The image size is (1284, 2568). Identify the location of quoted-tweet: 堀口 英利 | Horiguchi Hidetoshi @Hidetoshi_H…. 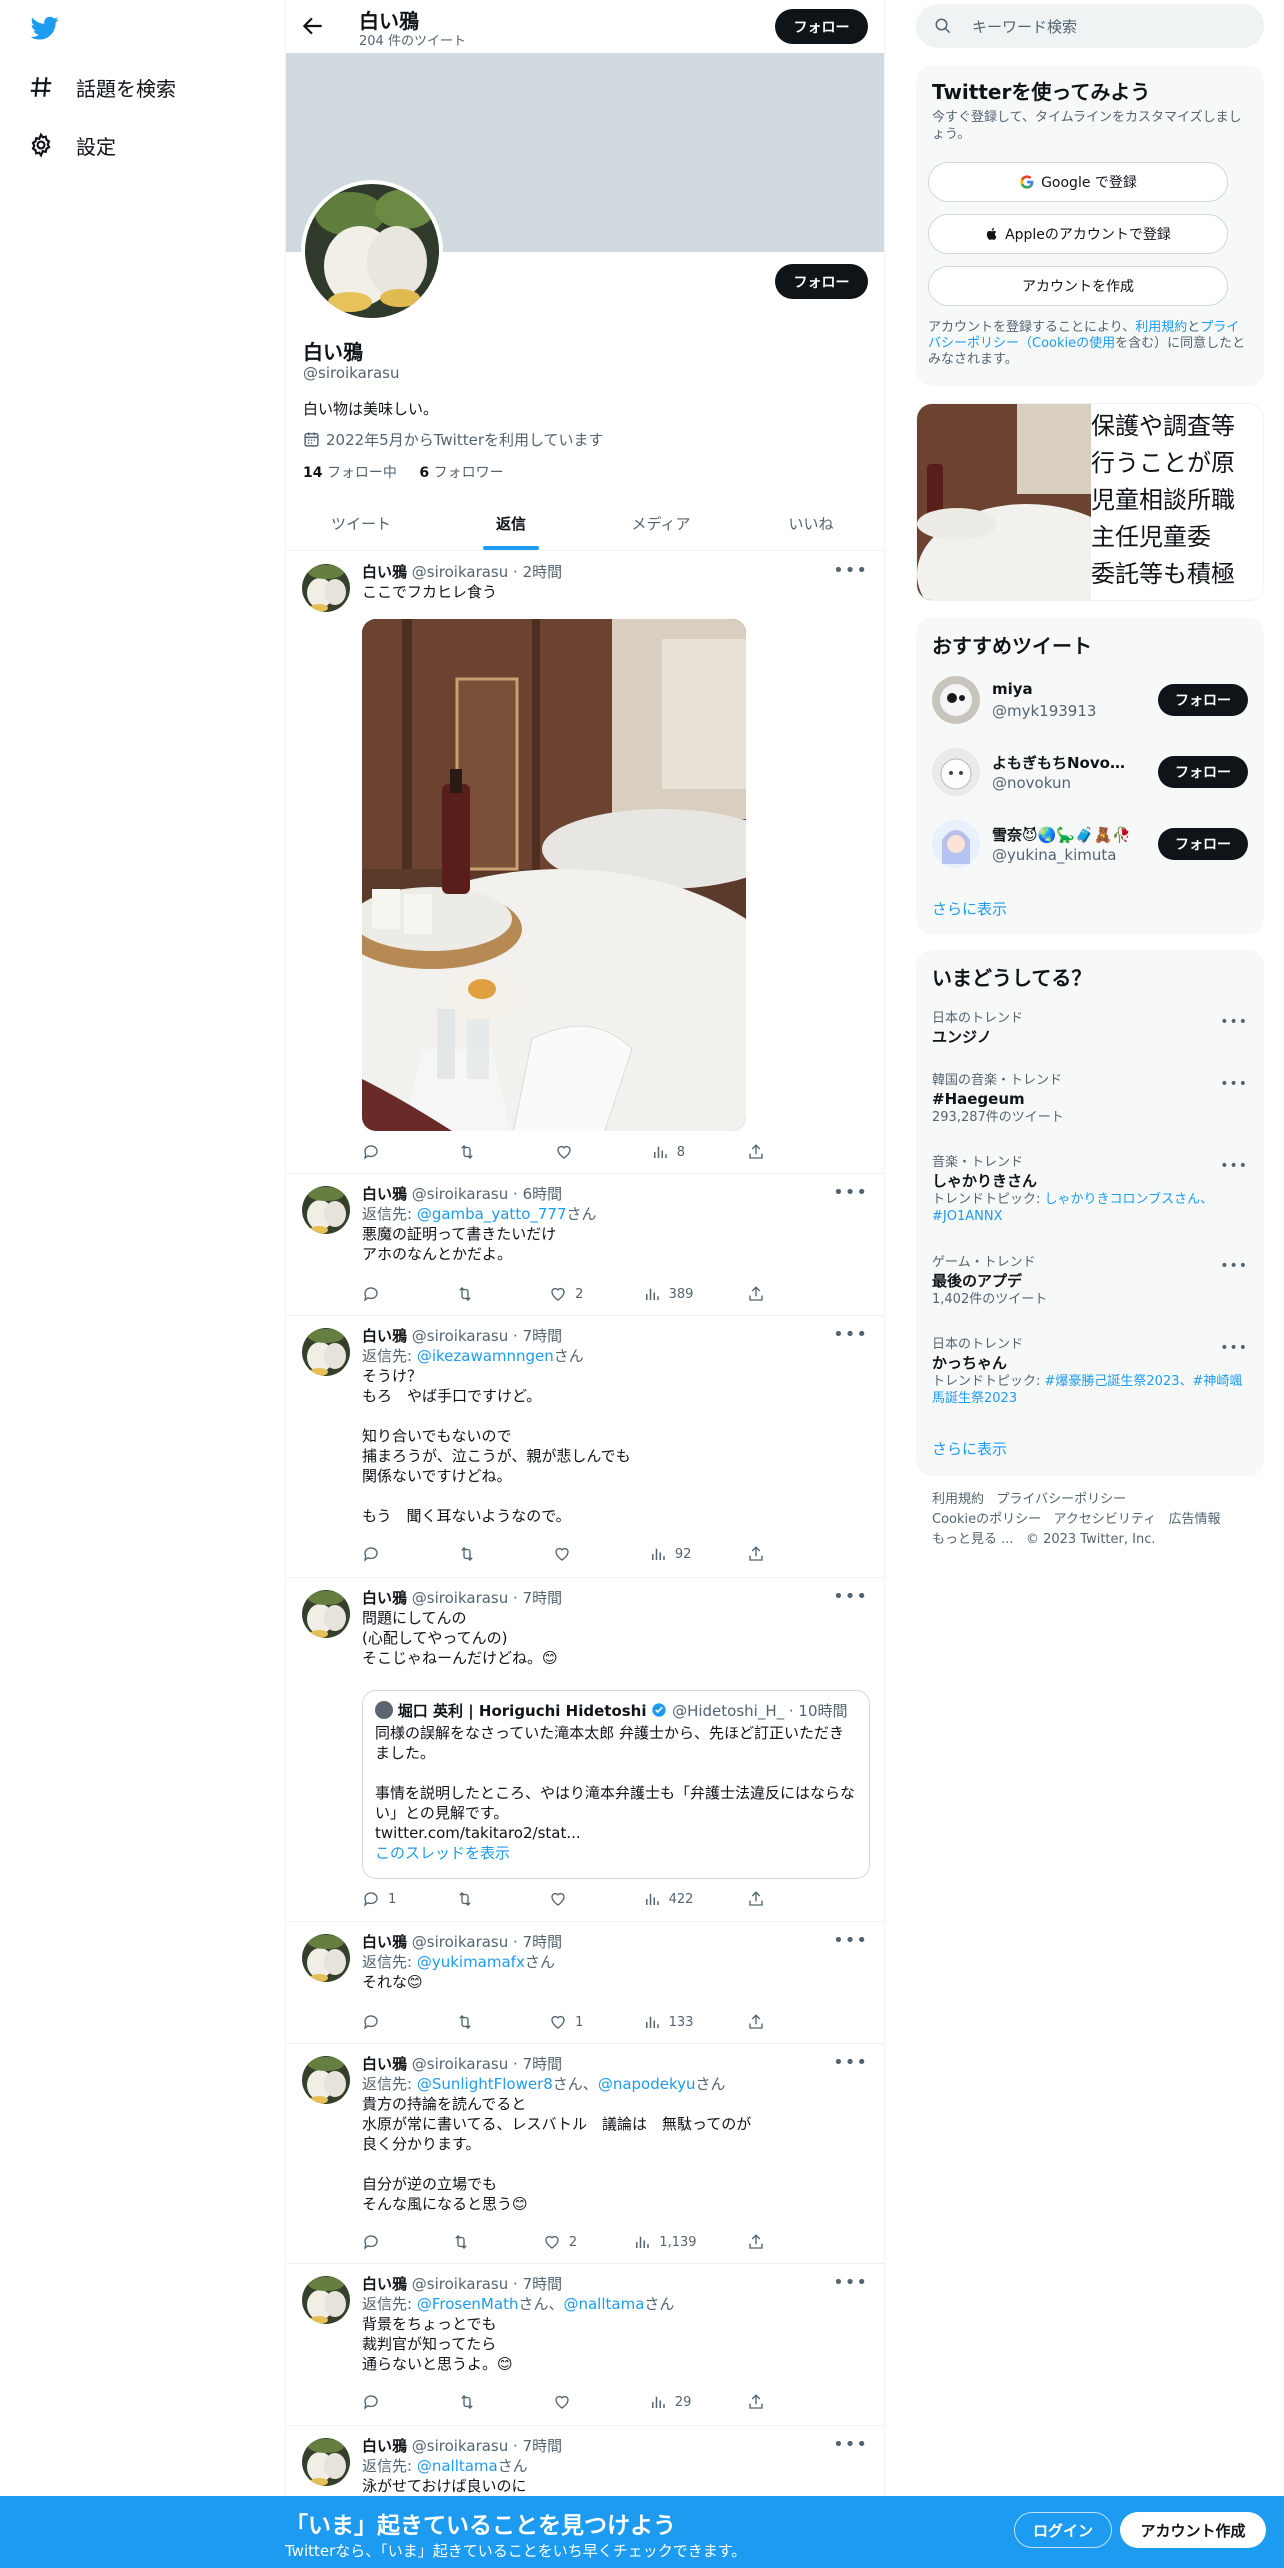
(616, 1784).